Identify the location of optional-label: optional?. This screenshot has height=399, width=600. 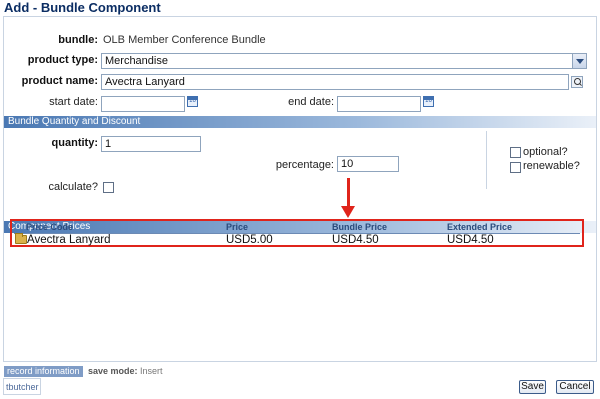
(545, 152).